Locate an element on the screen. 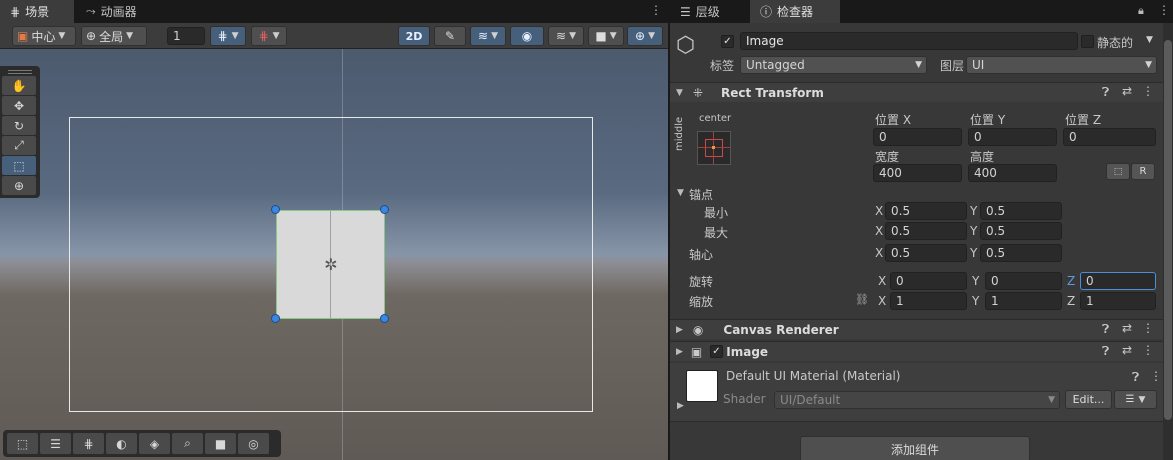 The width and height of the screenshot is (1173, 460). grid-tool-icon: ⋕ is located at coordinates (88, 443).